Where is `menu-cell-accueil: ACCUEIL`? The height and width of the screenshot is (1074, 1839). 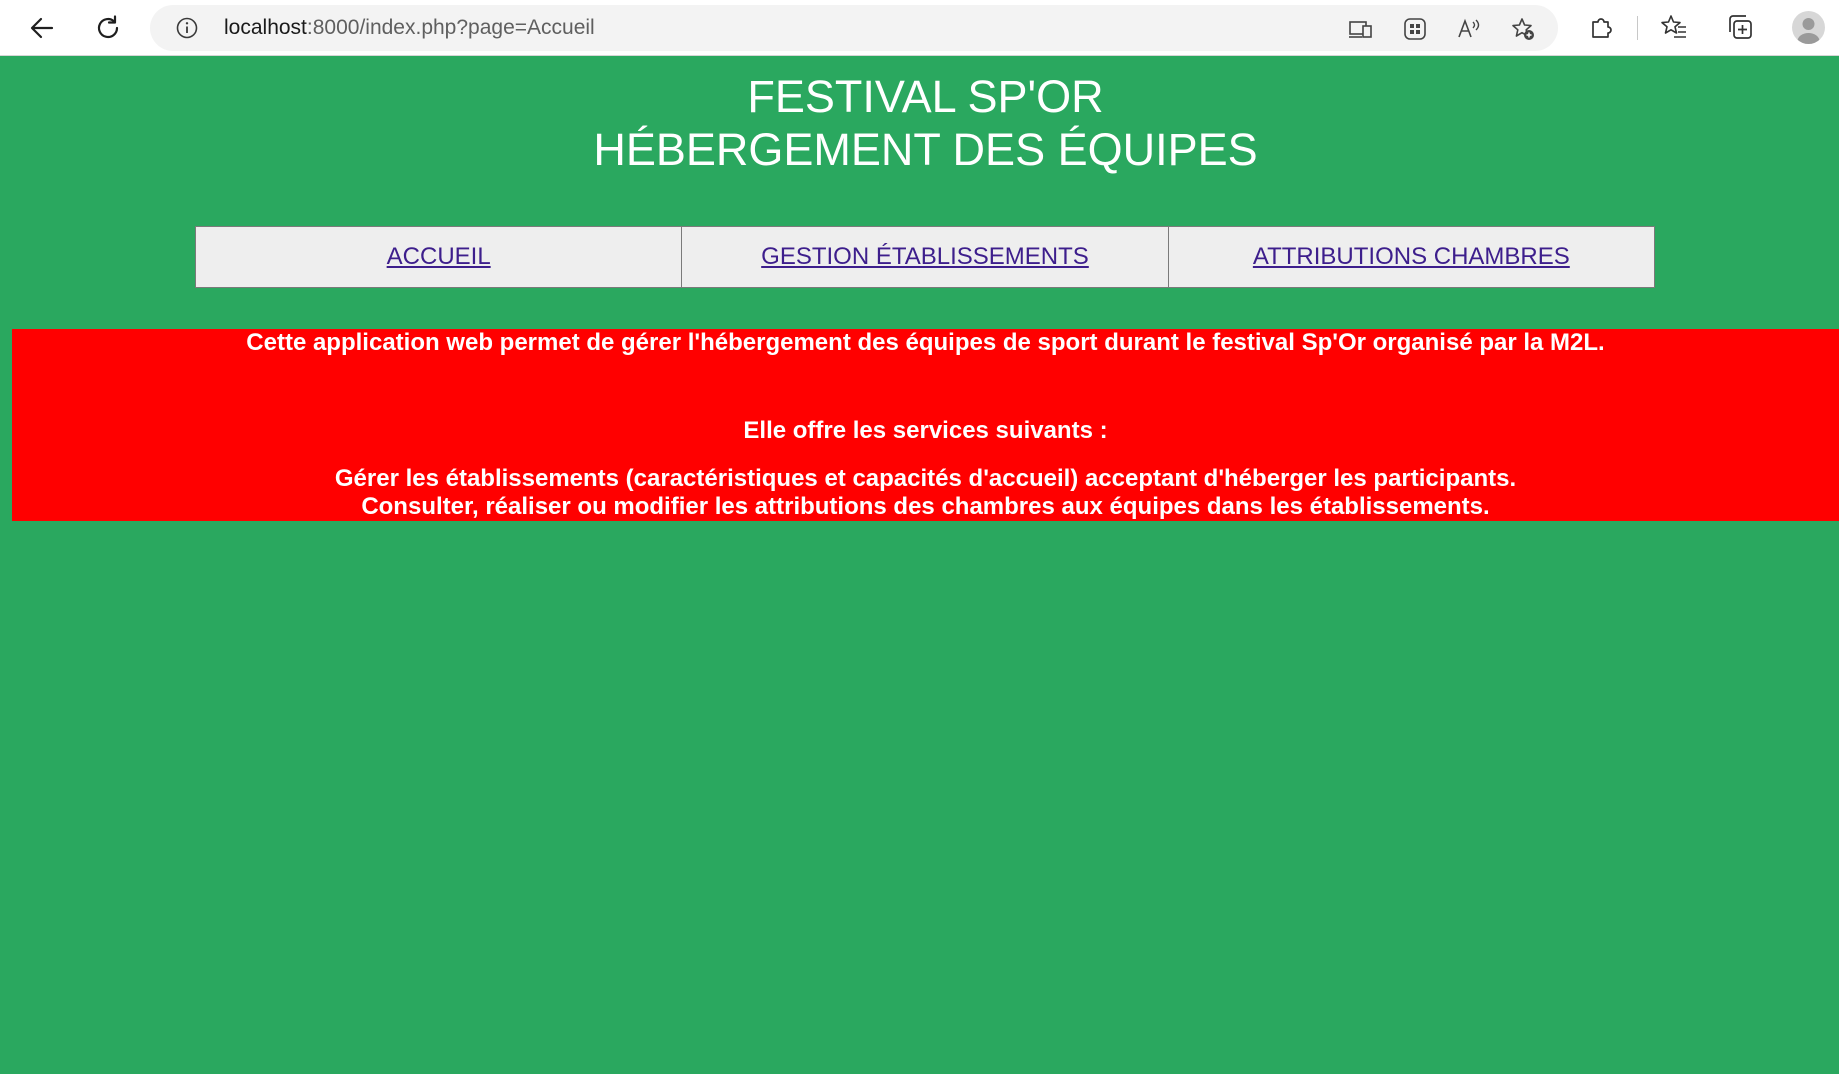
menu-cell-accueil: ACCUEIL is located at coordinates (439, 257).